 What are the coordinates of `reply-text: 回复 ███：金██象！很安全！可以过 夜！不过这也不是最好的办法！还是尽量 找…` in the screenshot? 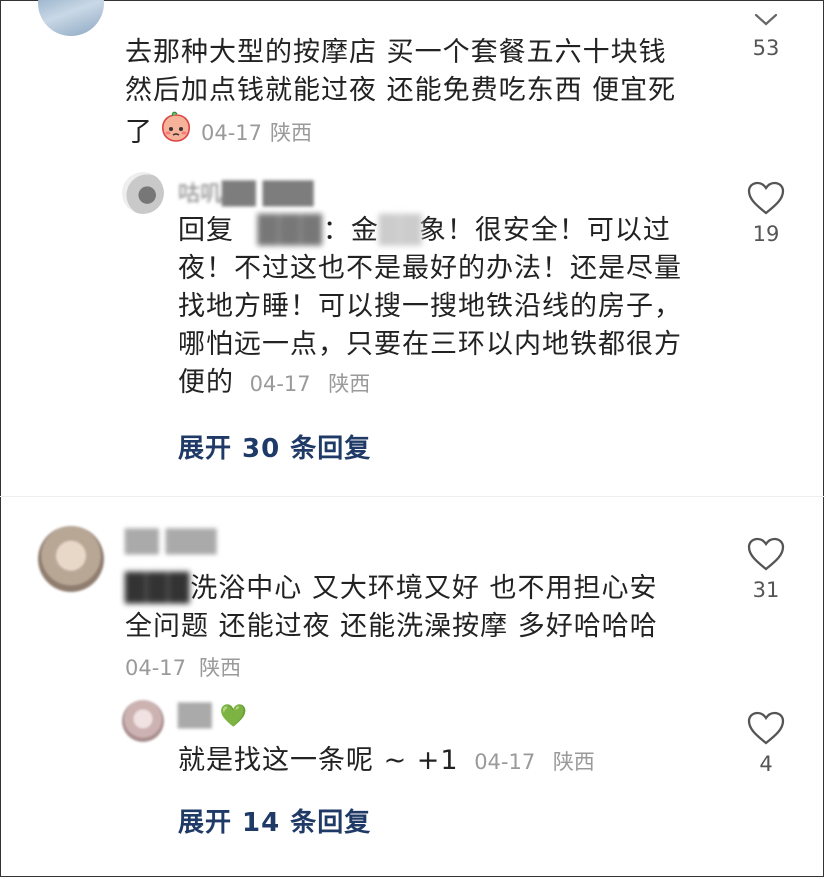 It's located at (448, 307).